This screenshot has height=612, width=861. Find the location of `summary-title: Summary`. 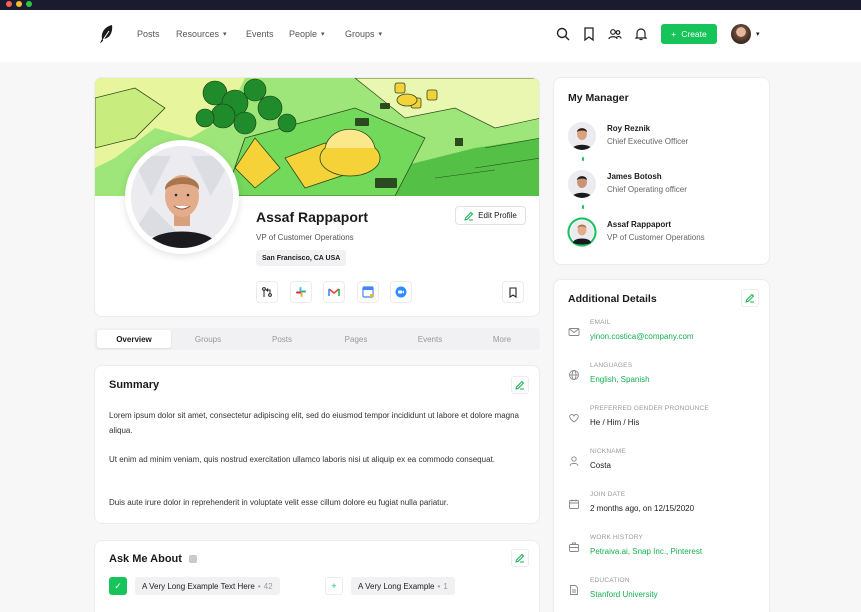

summary-title: Summary is located at coordinates (134, 385).